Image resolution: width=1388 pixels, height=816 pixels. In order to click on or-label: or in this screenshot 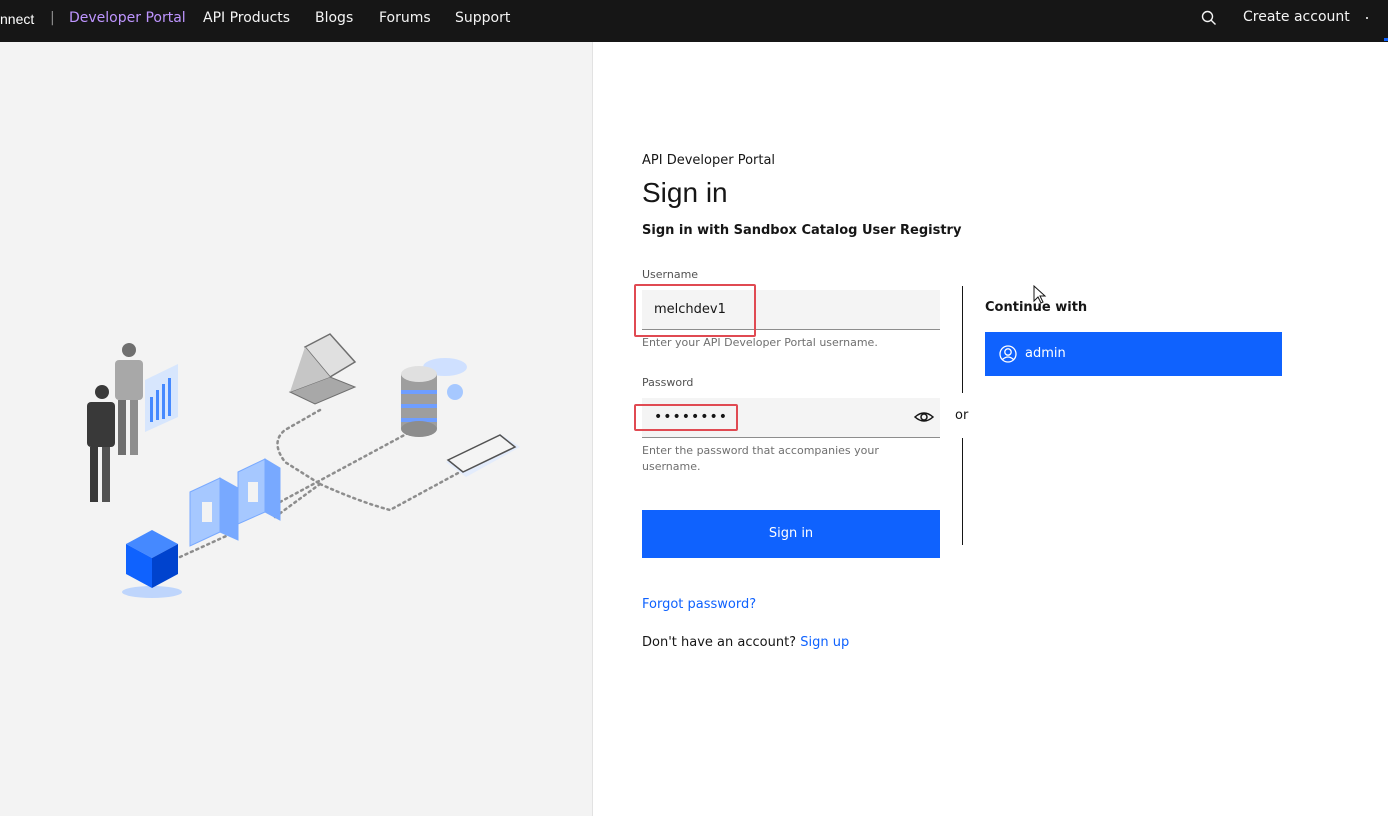, I will do `click(962, 415)`.